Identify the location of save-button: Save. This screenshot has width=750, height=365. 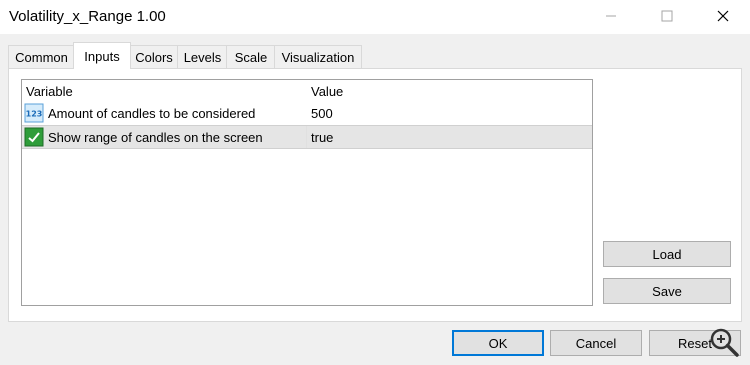
(667, 291).